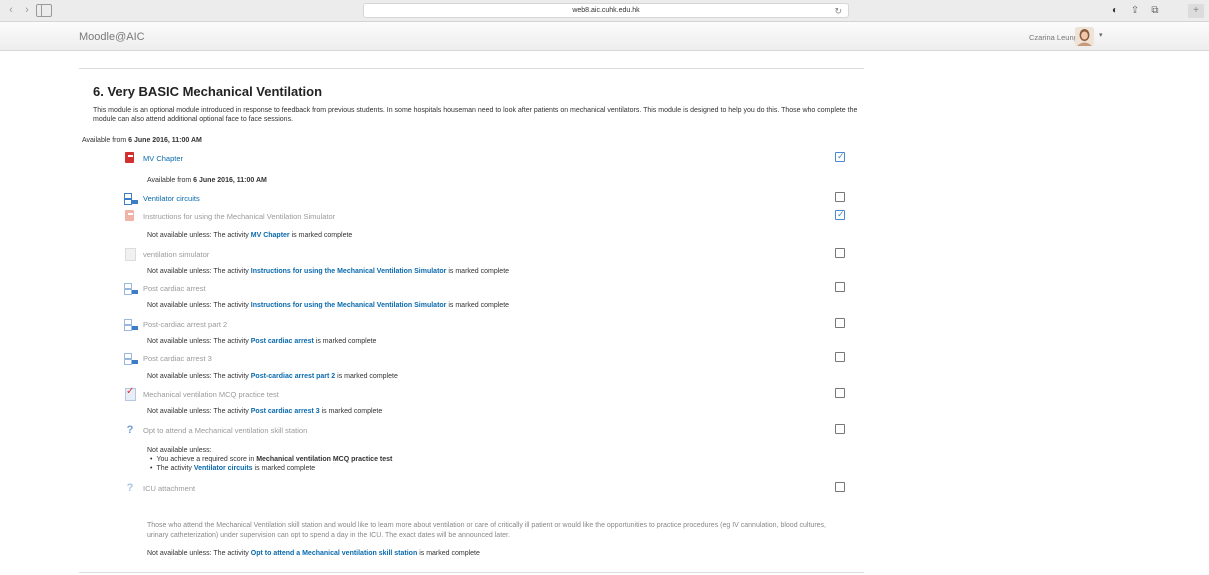 The image size is (1209, 575). What do you see at coordinates (176, 254) in the screenshot?
I see `activity-name: ventilation simulator` at bounding box center [176, 254].